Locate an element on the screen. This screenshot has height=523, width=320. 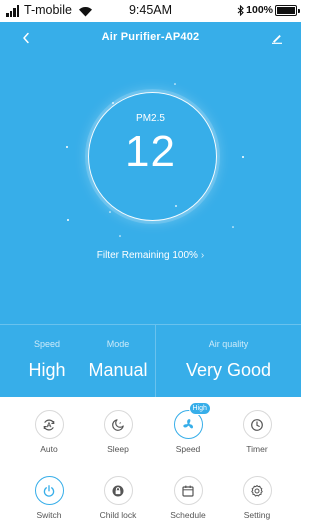
lock-icon is located at coordinates (118, 490).